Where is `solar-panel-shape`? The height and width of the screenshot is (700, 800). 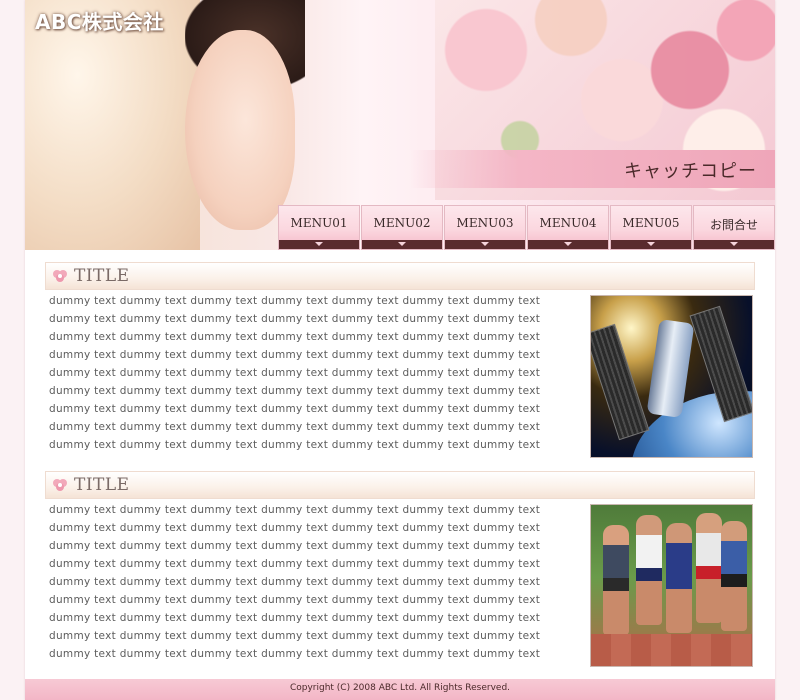 solar-panel-shape is located at coordinates (620, 382).